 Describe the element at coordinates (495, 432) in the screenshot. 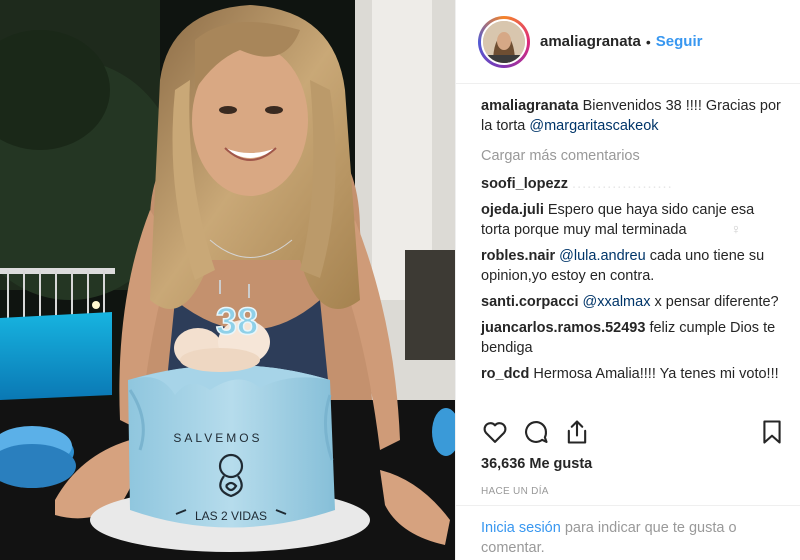

I see `heart-icon` at that location.